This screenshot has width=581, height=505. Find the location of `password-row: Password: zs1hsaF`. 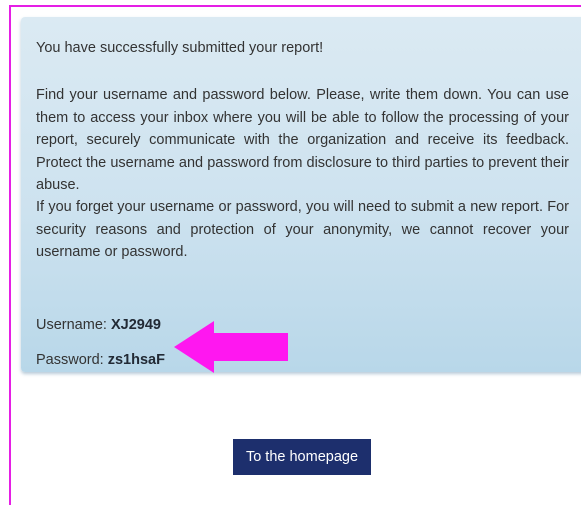

password-row: Password: zs1hsaF is located at coordinates (100, 360).